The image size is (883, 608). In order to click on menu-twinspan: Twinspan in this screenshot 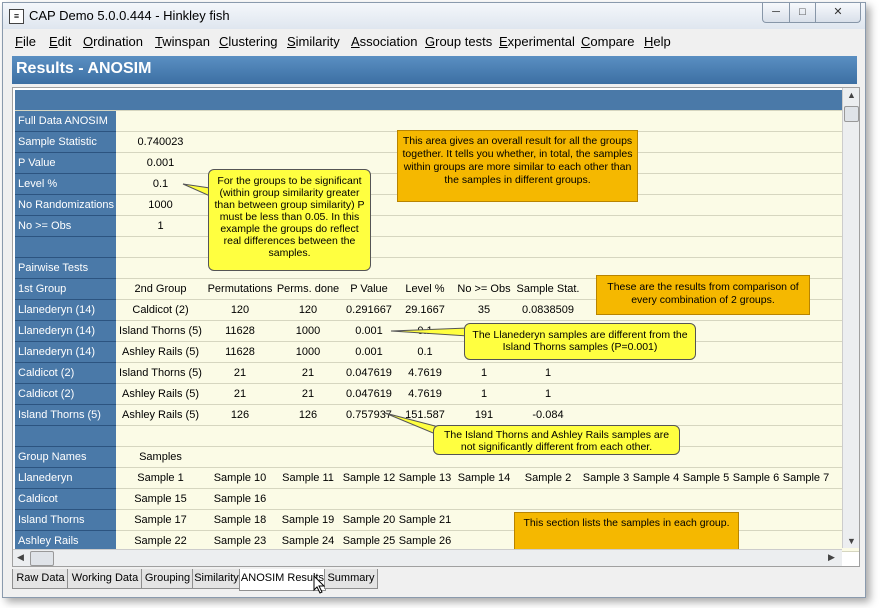, I will do `click(182, 41)`.